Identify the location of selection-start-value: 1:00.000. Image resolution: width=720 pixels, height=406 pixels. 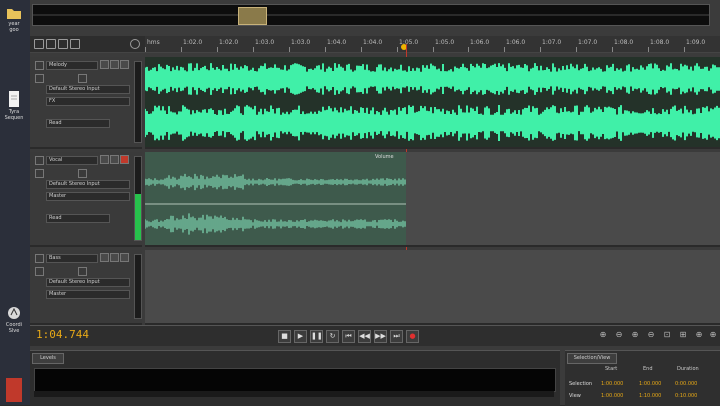
(612, 384).